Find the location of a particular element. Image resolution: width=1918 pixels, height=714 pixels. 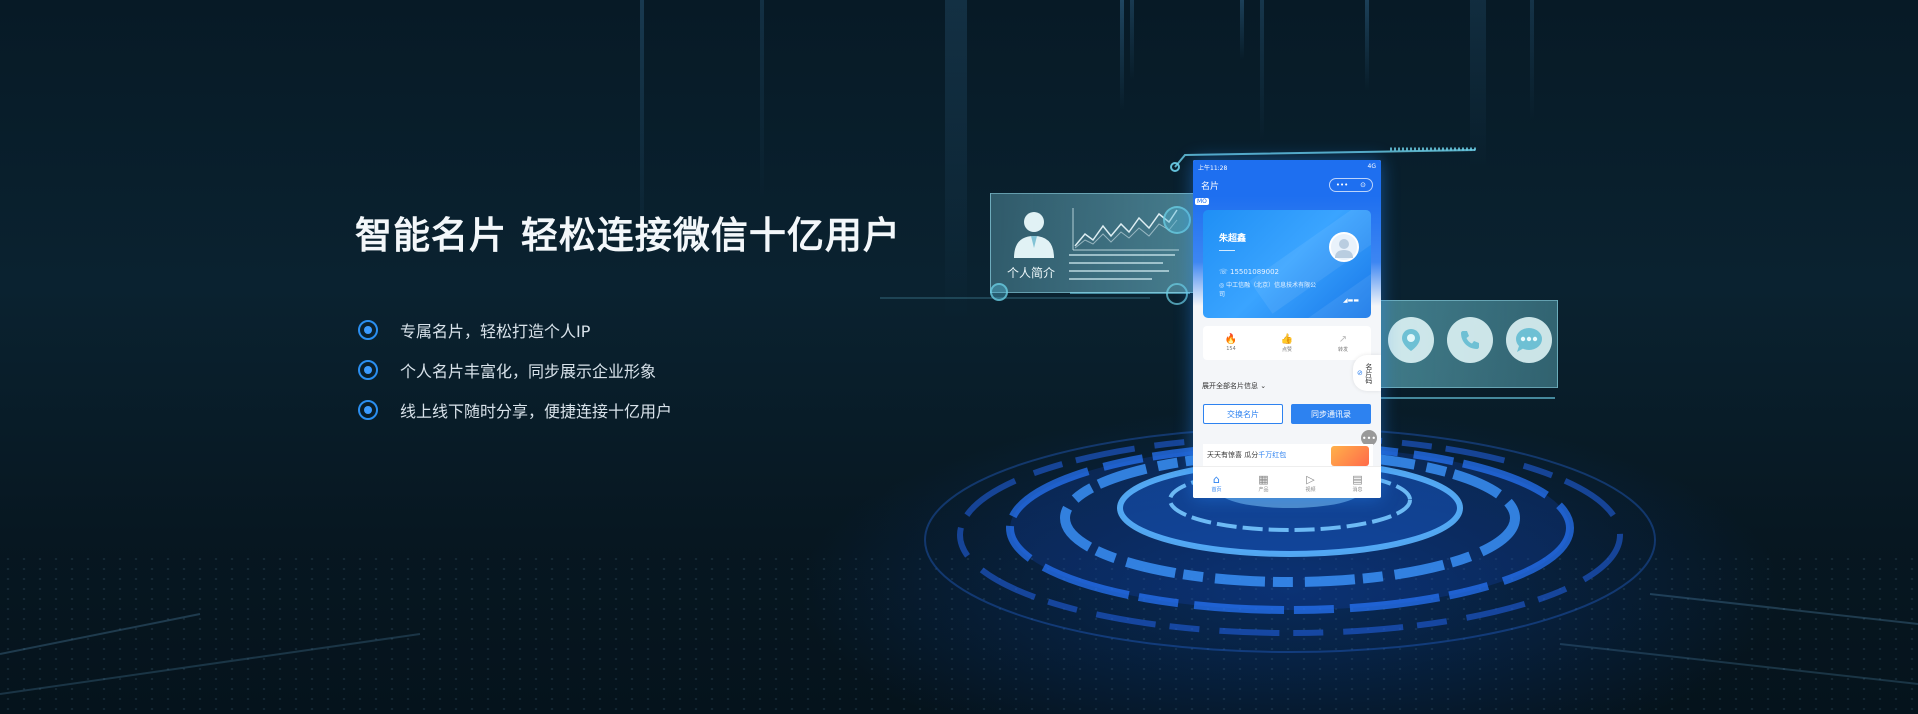

card-company: ◎ 中工信融（北京）信息技术有限公司 is located at coordinates (1268, 290).